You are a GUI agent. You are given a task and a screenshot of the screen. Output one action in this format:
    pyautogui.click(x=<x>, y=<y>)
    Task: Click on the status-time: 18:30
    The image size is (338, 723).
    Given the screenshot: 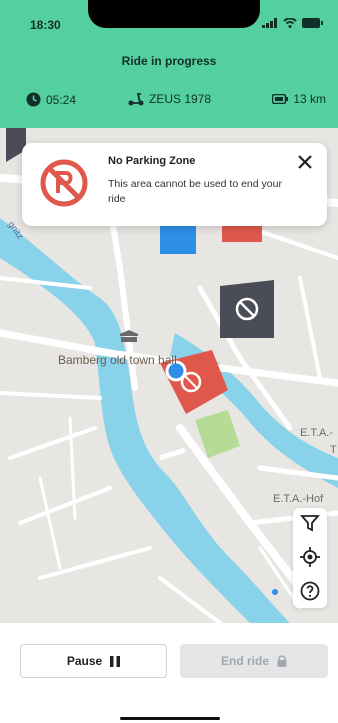 What is the action you would take?
    pyautogui.click(x=45, y=25)
    